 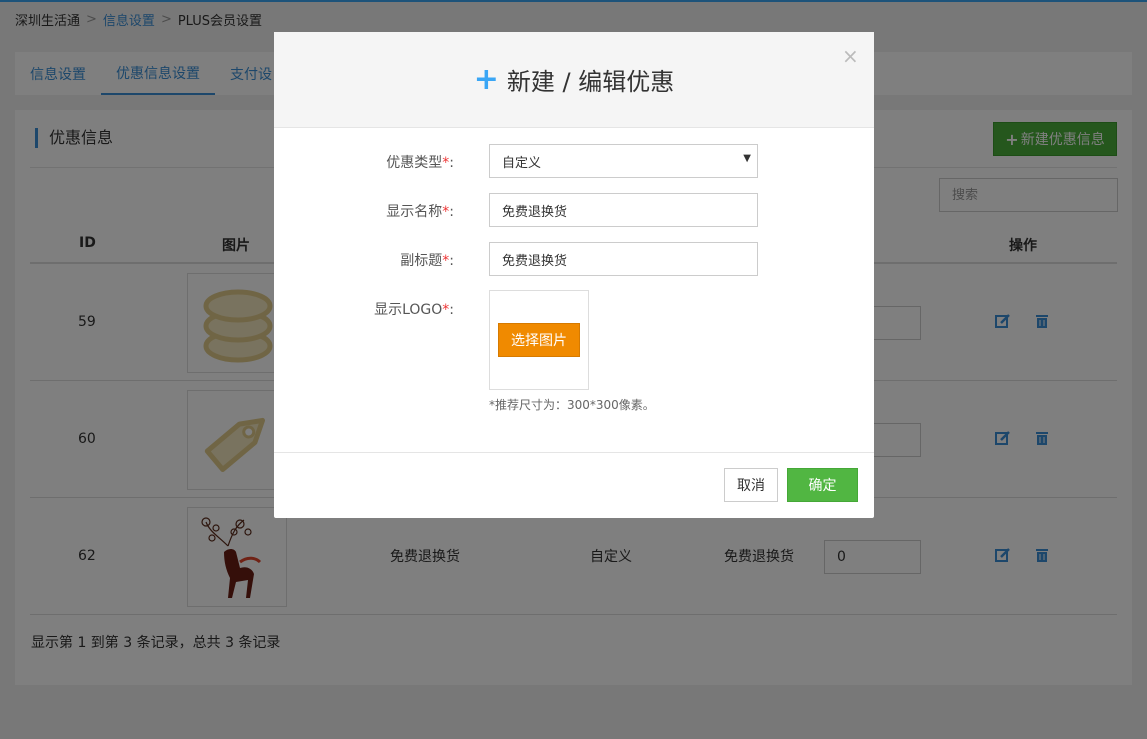 I want to click on divider, so click(x=574, y=452).